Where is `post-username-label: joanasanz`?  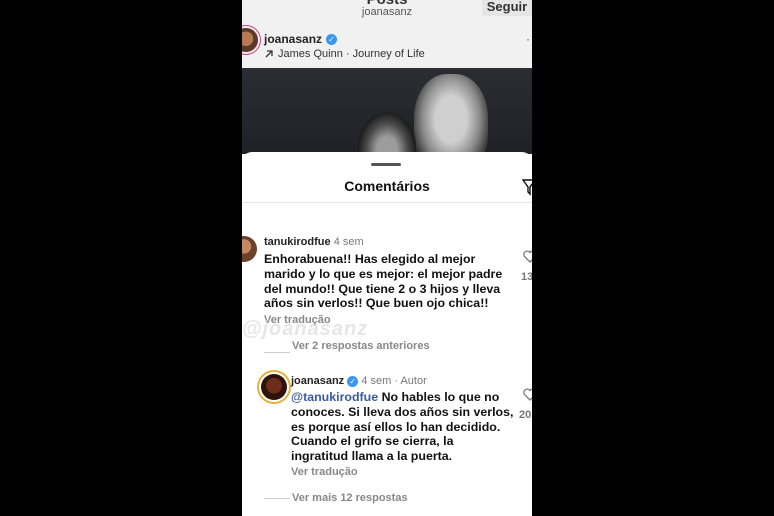 post-username-label: joanasanz is located at coordinates (293, 39).